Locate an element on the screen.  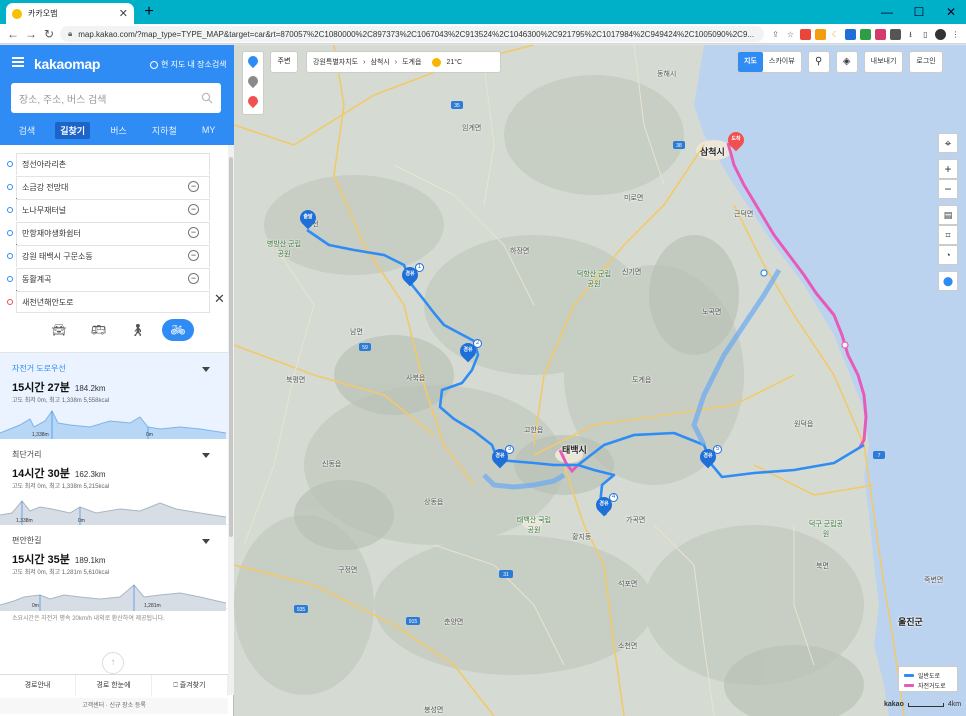
place-label: 도계읍 is located at coordinates (641, 380).